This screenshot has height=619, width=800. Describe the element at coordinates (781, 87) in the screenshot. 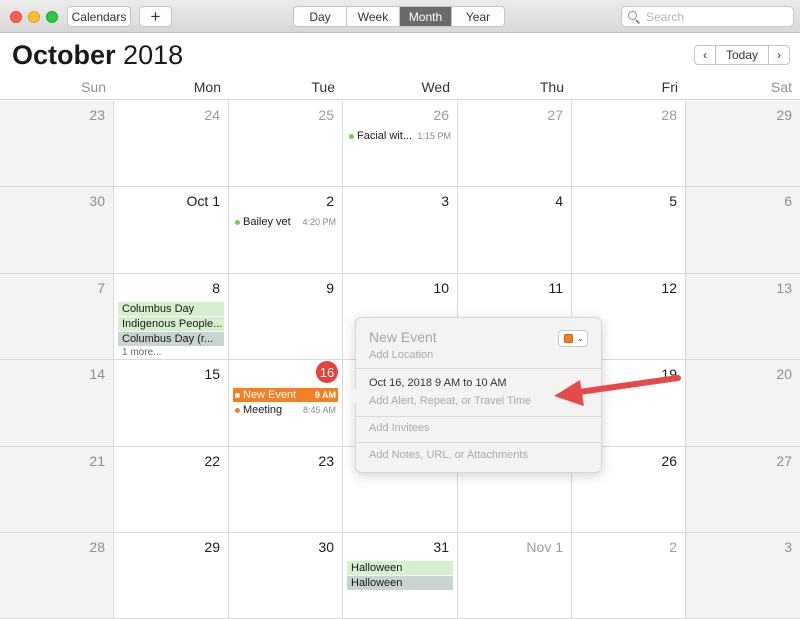

I see `weekday-label: Sat` at that location.